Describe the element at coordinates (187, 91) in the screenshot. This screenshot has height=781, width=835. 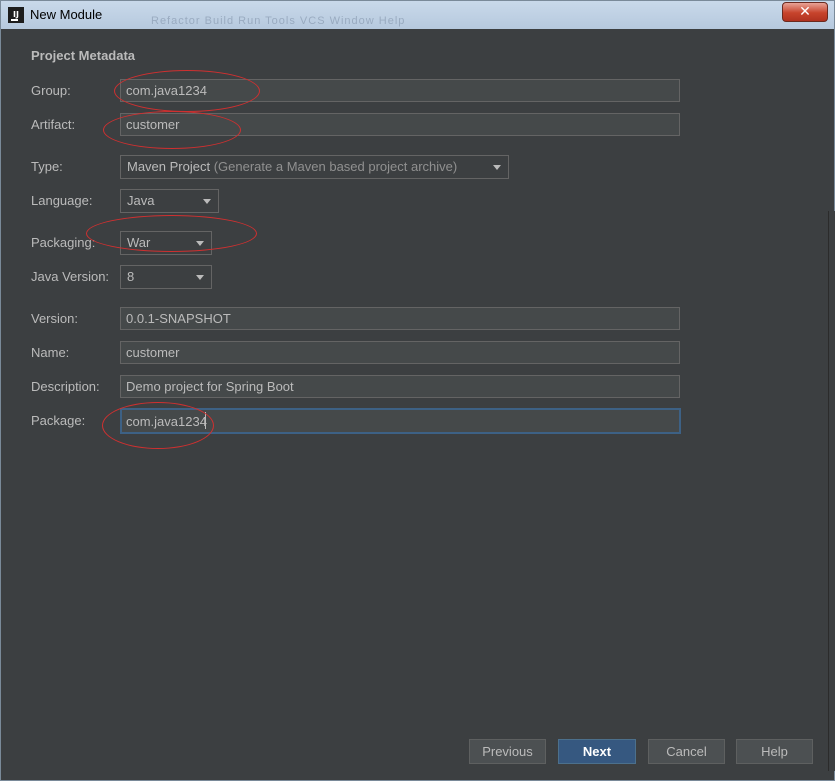
I see `annotation-ellipse-group` at that location.